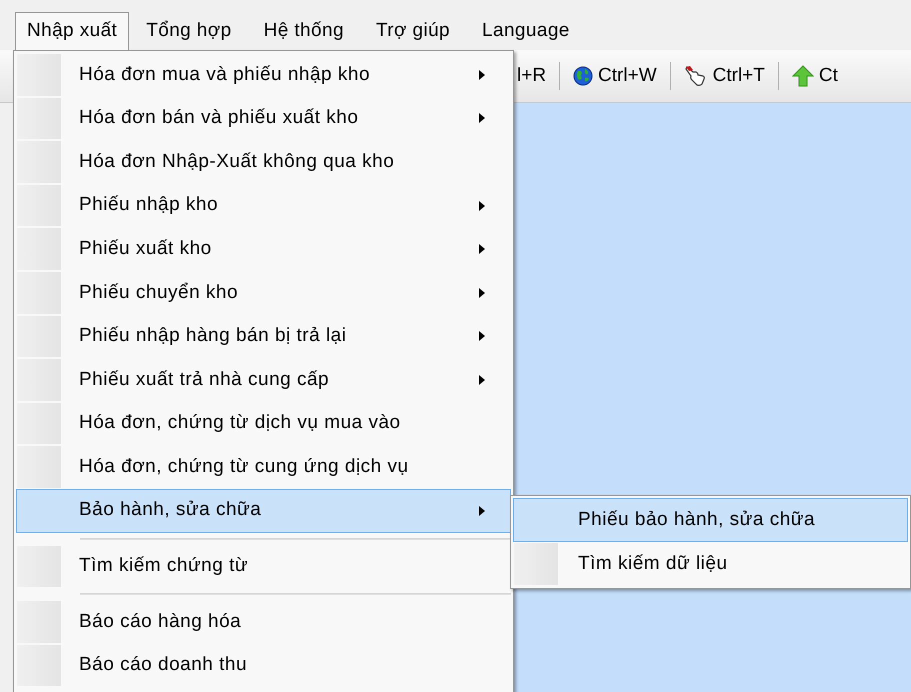 The image size is (911, 692). What do you see at coordinates (263, 292) in the screenshot?
I see `menu-item: Phiếu chuyển kho` at bounding box center [263, 292].